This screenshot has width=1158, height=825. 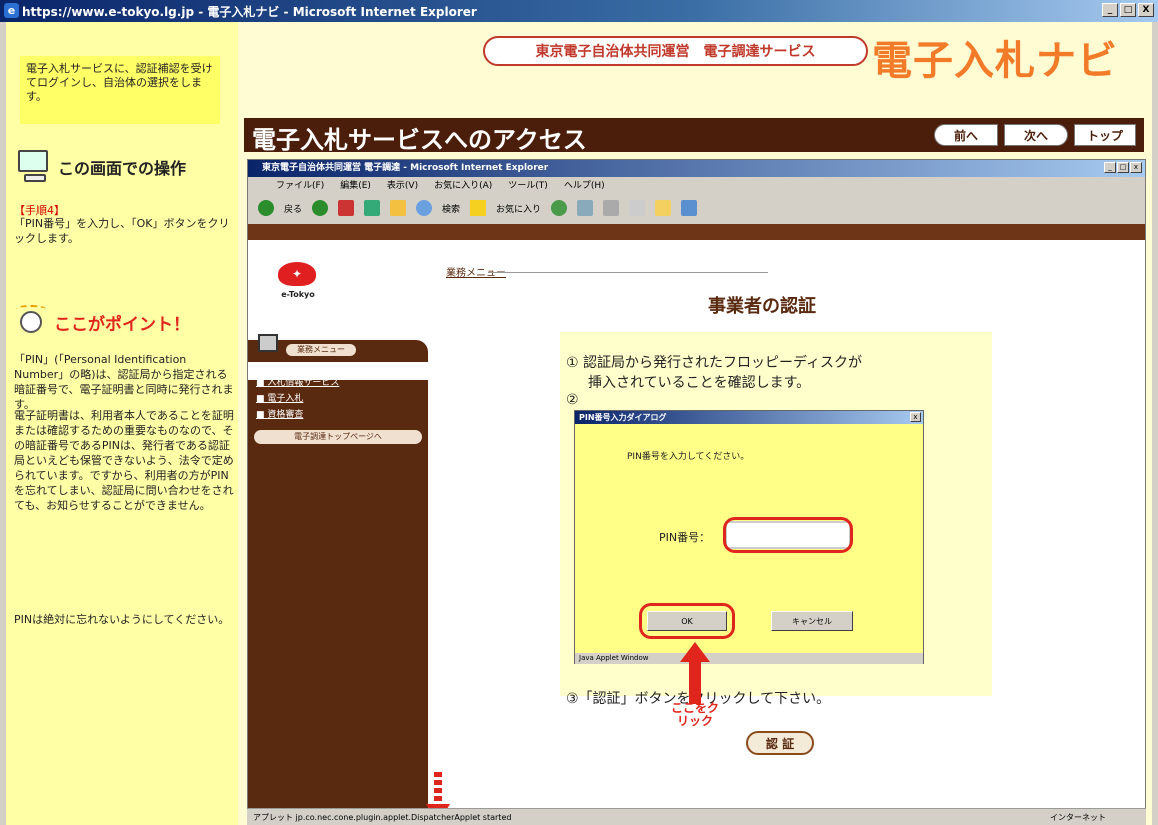 What do you see at coordinates (694, 714) in the screenshot?
I see `click-here-label: ここをクリック` at bounding box center [694, 714].